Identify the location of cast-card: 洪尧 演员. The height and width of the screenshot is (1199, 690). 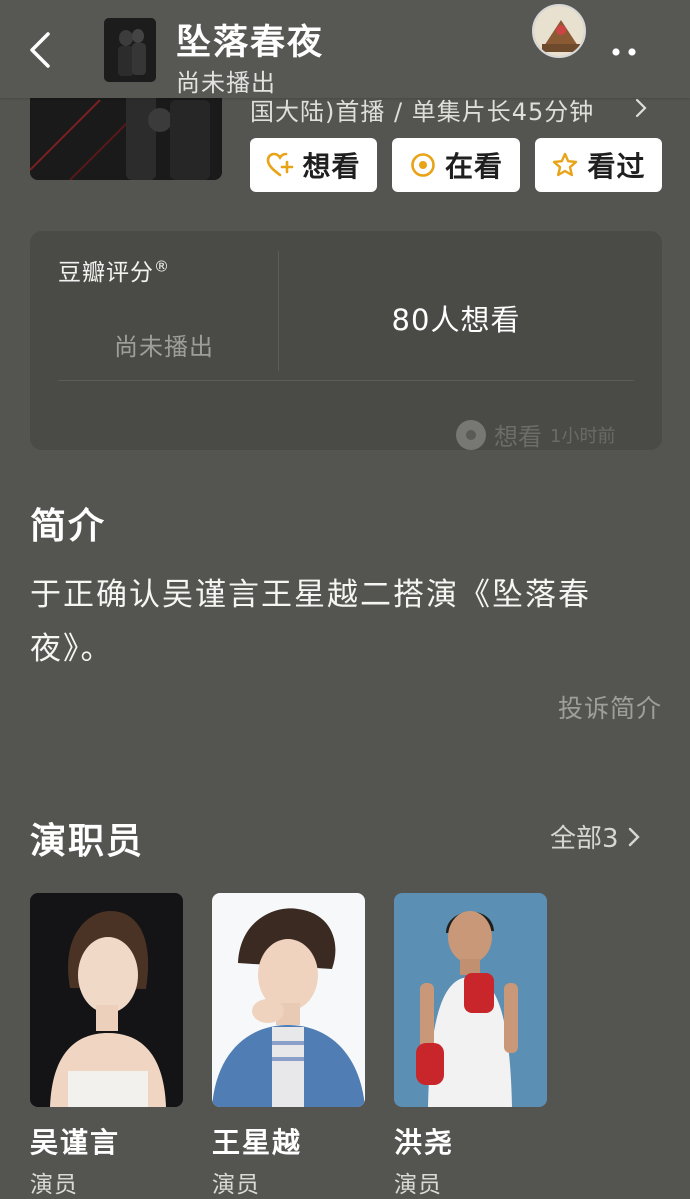
(470, 1046).